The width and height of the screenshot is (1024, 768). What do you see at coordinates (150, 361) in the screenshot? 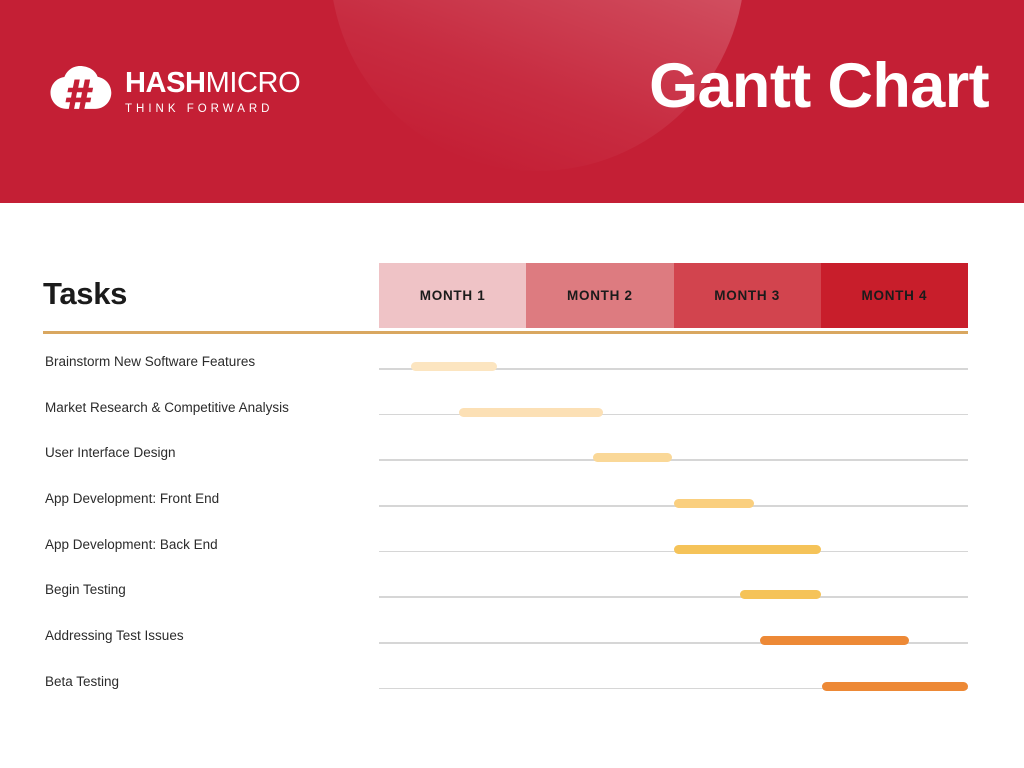
I see `task-label: Brainstorm New Software Features` at bounding box center [150, 361].